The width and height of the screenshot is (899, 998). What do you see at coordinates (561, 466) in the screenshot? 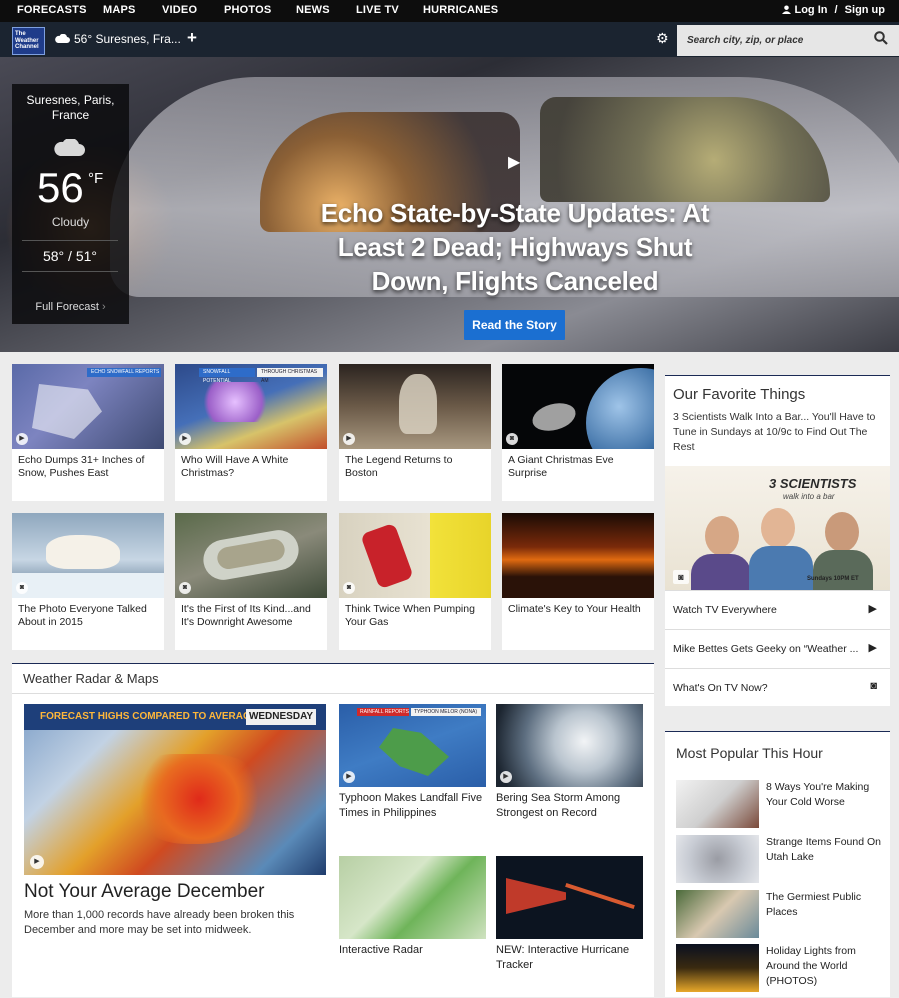
I see `story-caption: A Giant Christmas Eve Surprise` at bounding box center [561, 466].